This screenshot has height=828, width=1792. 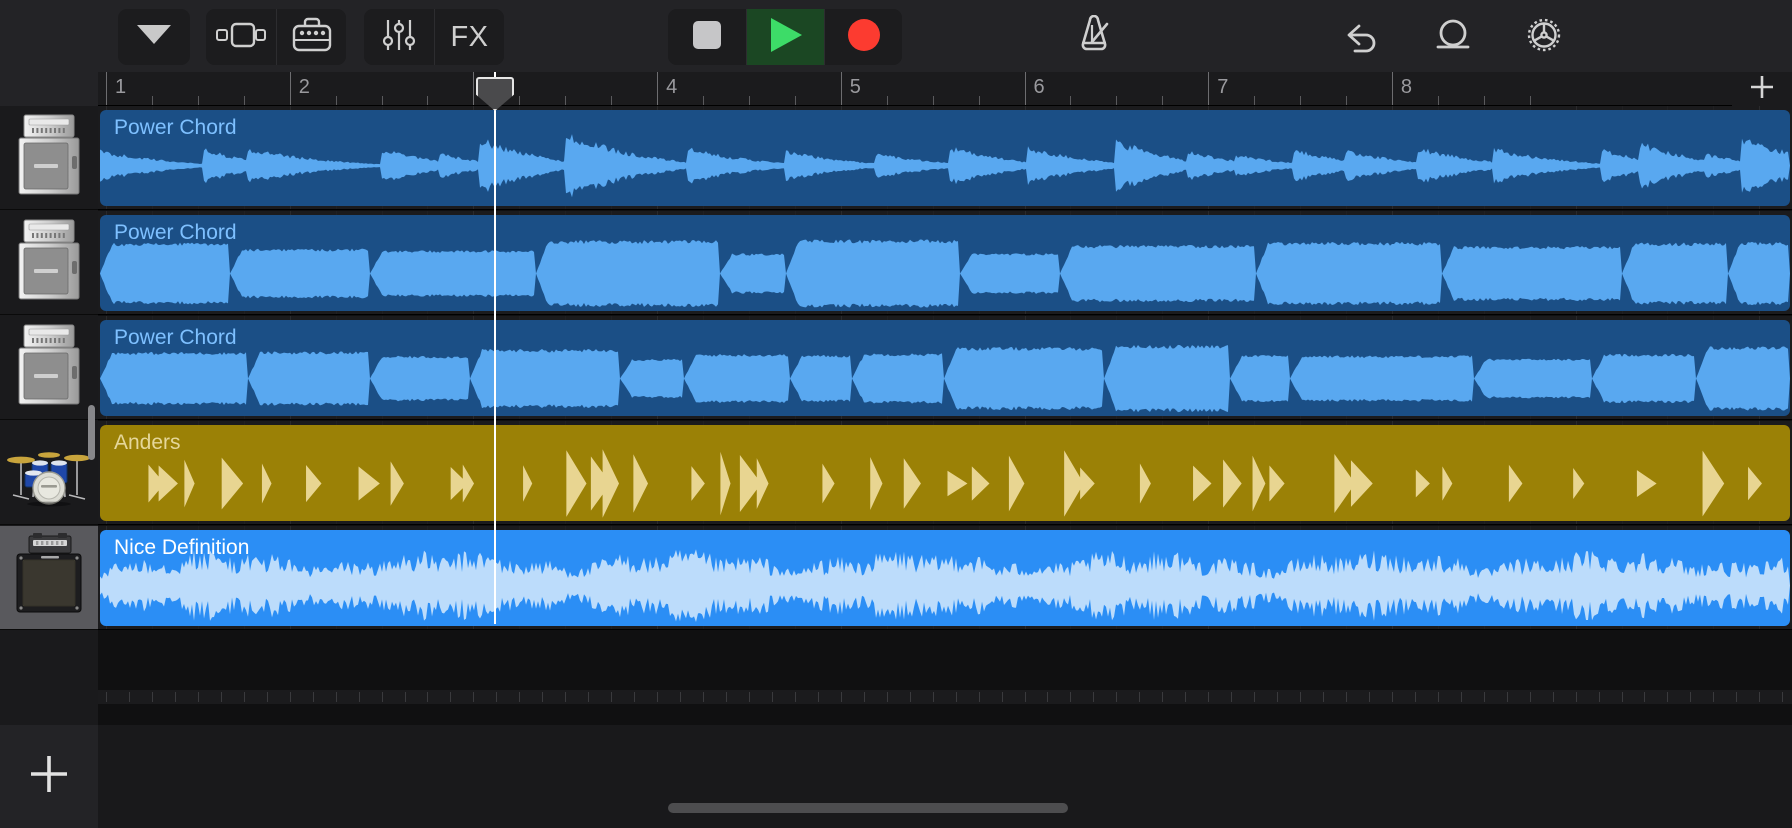 I want to click on playhead, so click(x=495, y=348).